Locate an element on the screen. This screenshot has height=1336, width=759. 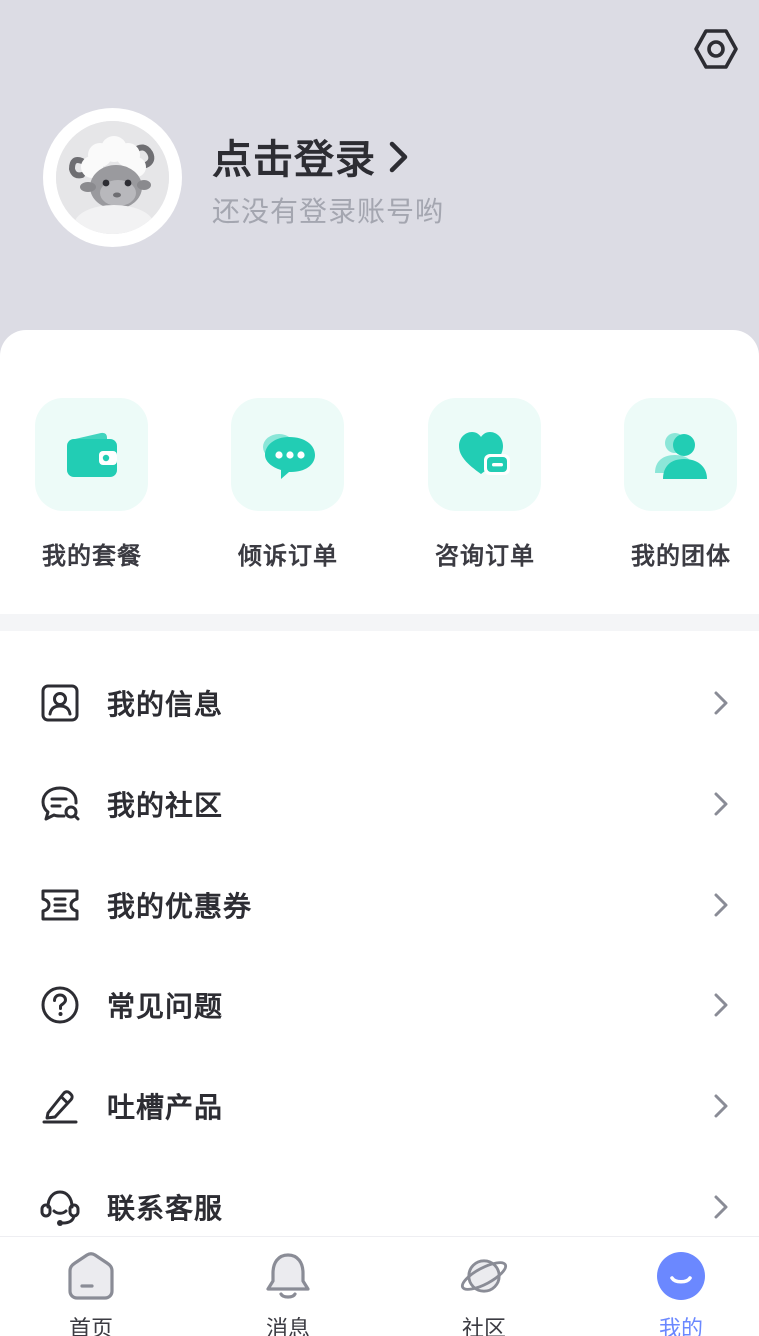
login-subtitle: 还没有登录账号哟 is located at coordinates (328, 211).